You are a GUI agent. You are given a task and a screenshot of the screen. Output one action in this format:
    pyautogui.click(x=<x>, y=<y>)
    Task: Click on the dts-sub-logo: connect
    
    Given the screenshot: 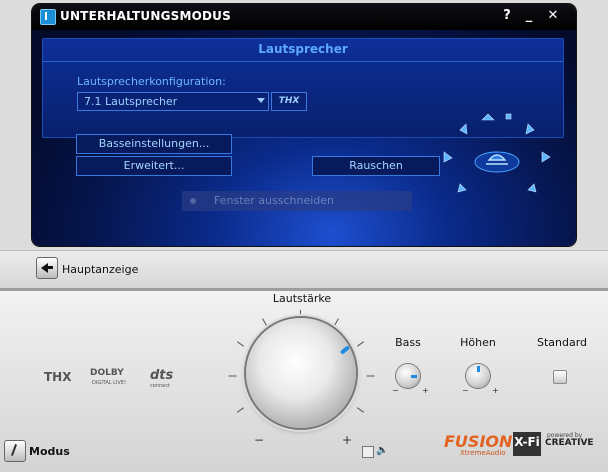 What is the action you would take?
    pyautogui.click(x=160, y=386)
    